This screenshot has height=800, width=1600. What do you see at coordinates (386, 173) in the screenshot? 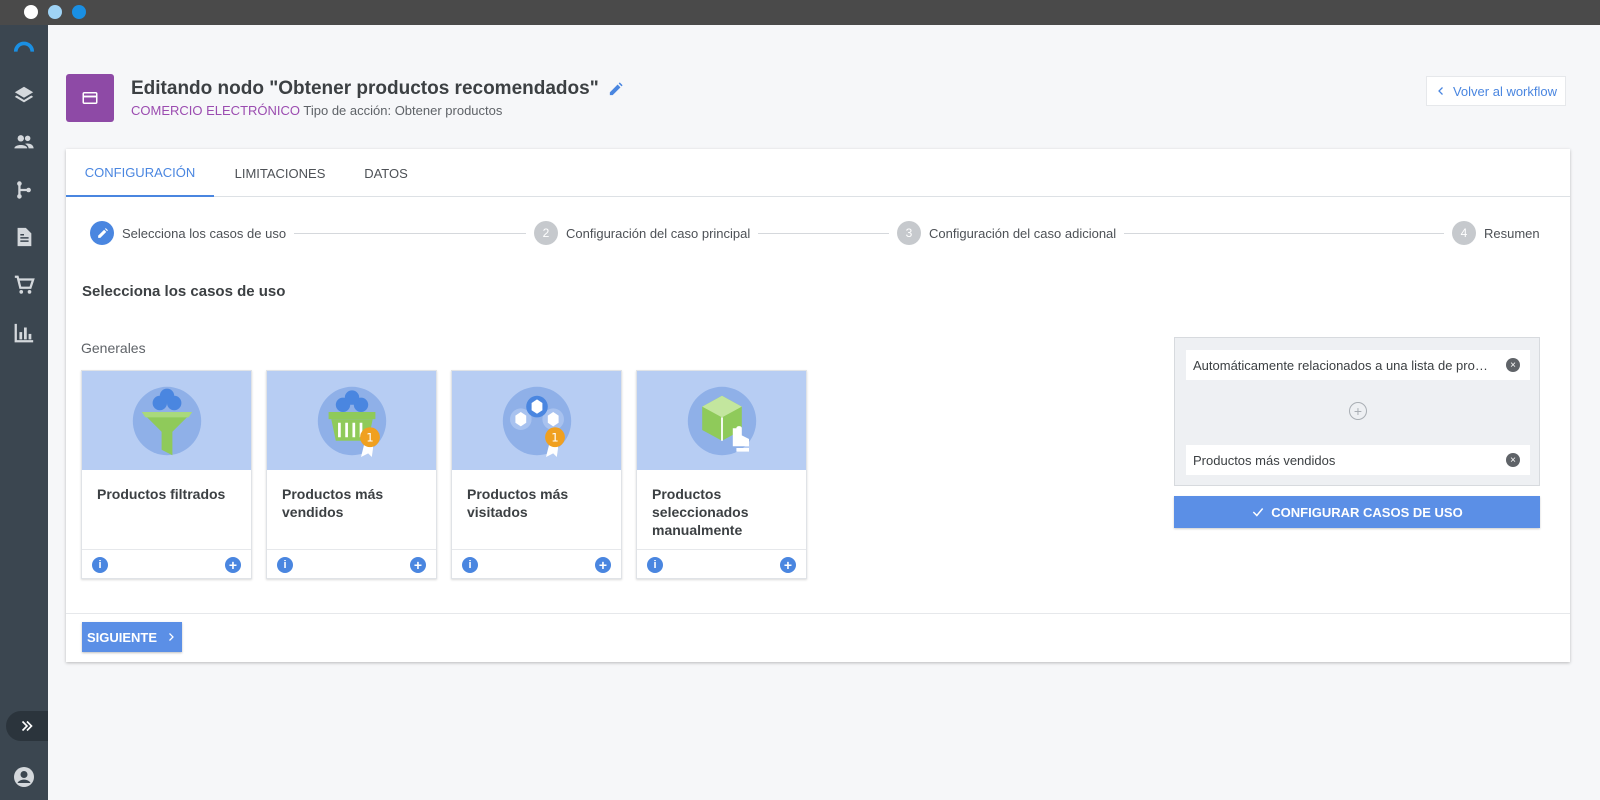
I see `tab-datos: DATOS` at bounding box center [386, 173].